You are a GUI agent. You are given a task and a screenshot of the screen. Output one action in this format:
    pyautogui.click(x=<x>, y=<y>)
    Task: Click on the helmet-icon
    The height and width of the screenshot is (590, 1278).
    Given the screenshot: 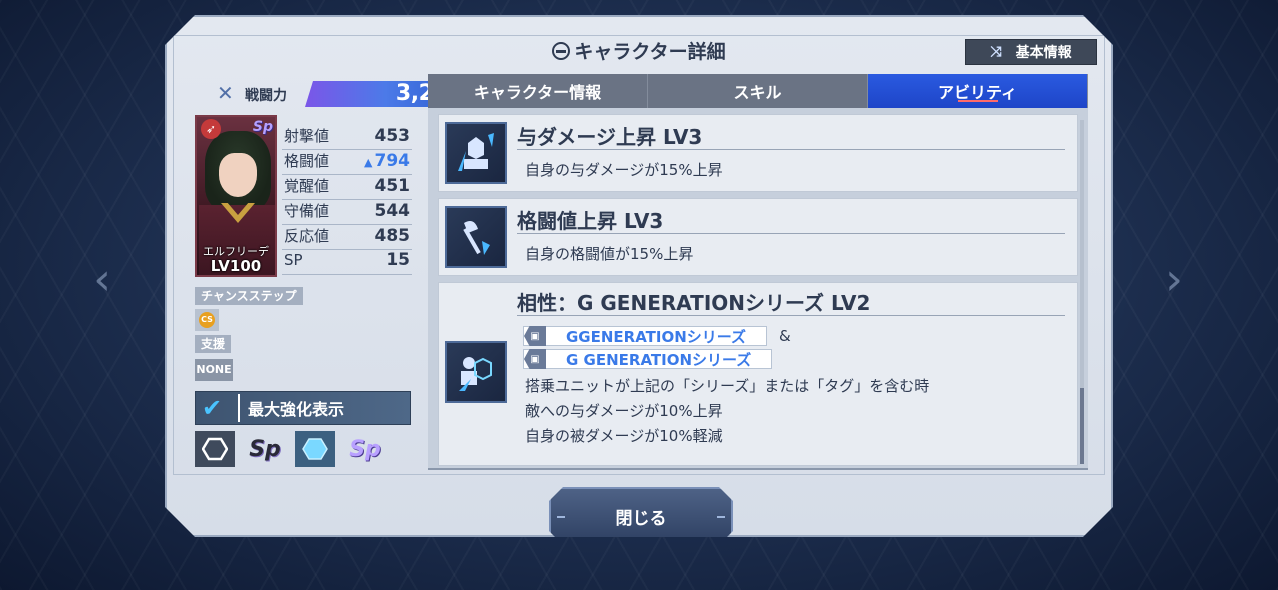 What is the action you would take?
    pyautogui.click(x=561, y=51)
    